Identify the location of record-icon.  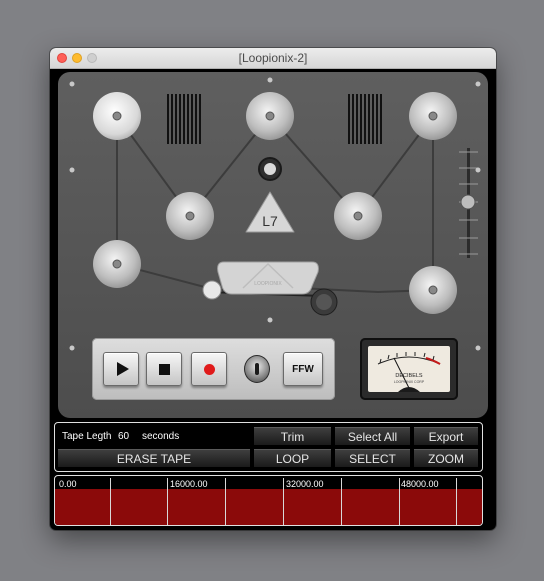
(209, 369).